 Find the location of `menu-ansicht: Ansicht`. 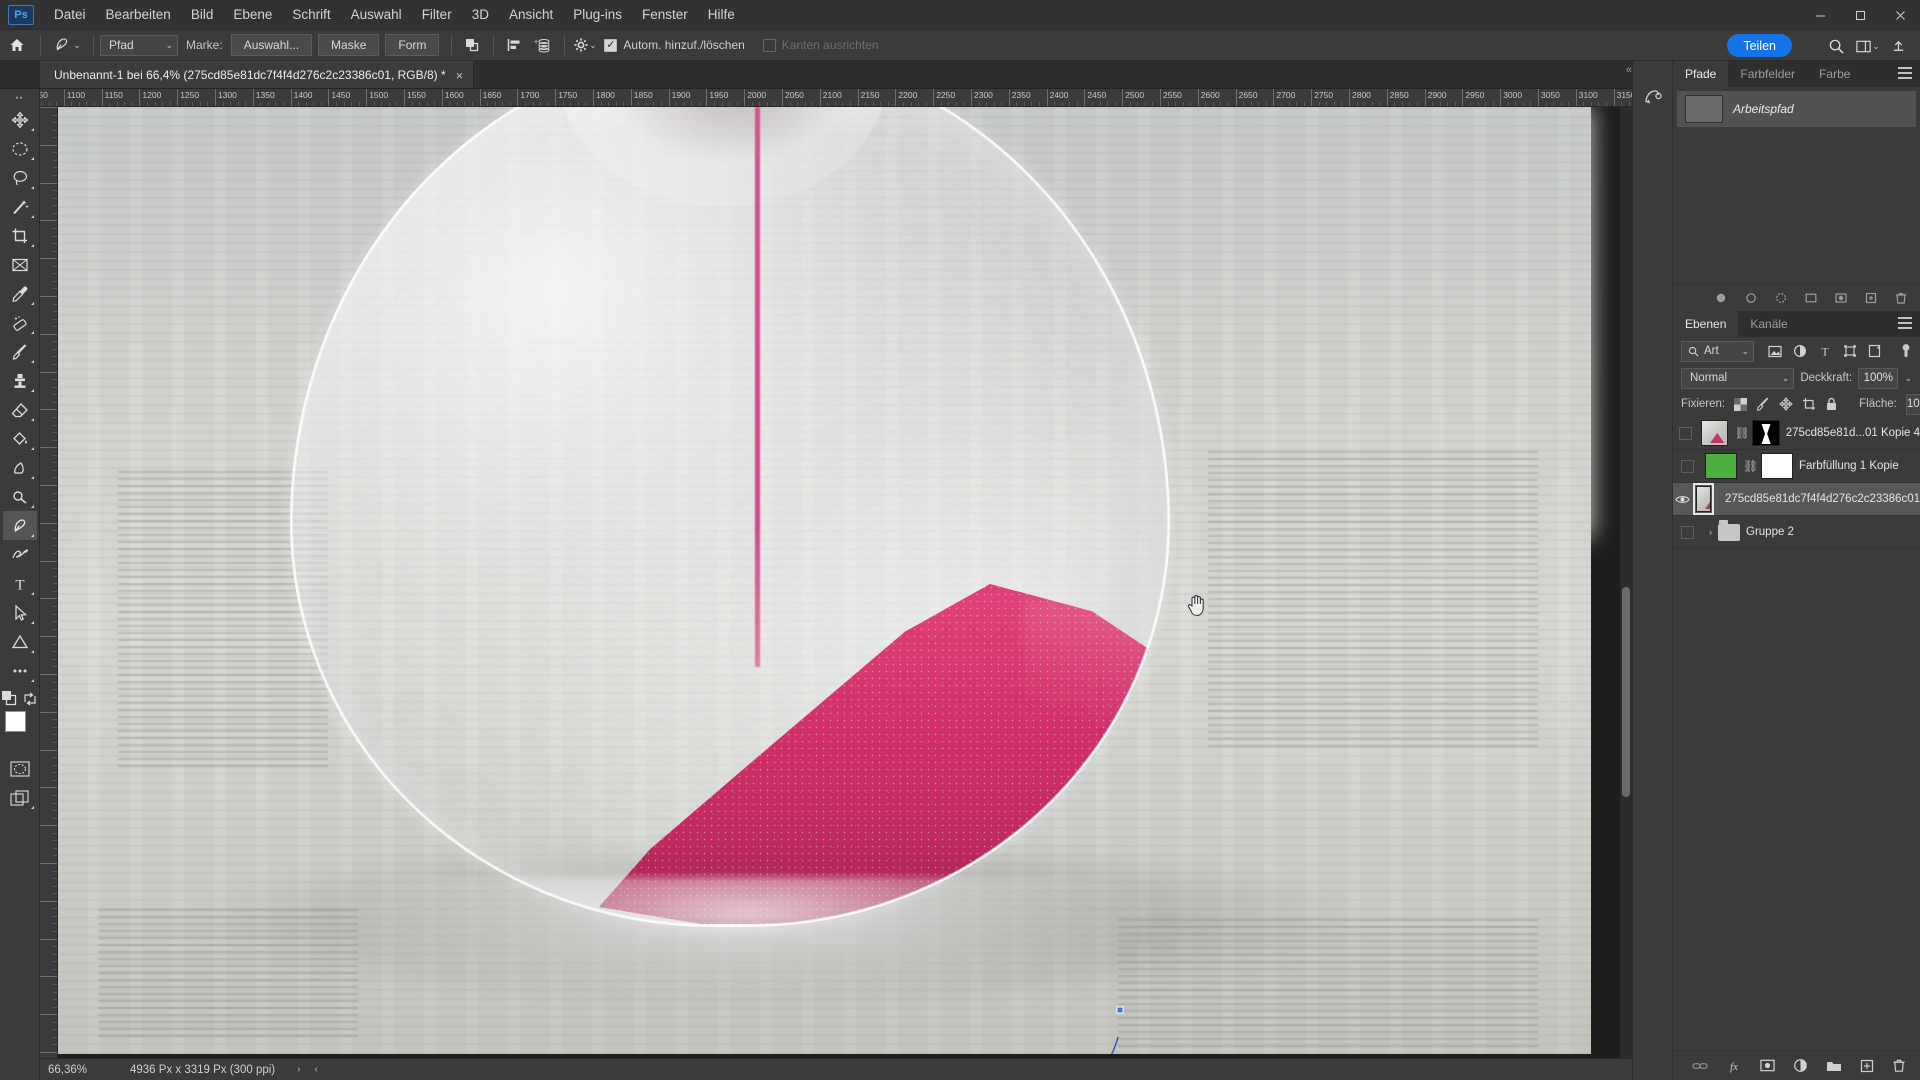

menu-ansicht: Ansicht is located at coordinates (531, 14).